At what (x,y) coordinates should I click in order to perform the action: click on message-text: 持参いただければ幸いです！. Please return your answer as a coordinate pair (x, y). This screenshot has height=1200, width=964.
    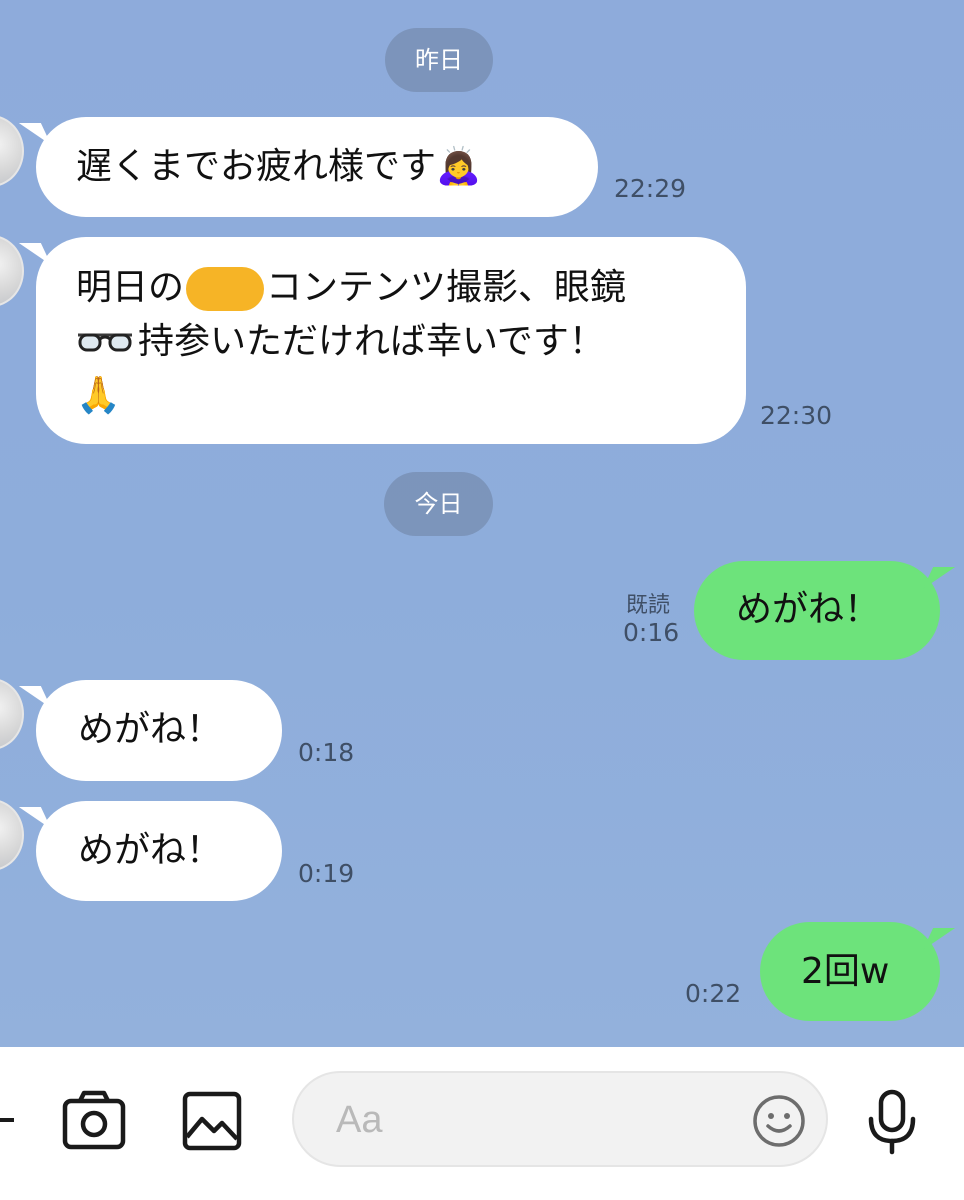
    Looking at the image, I should click on (371, 341).